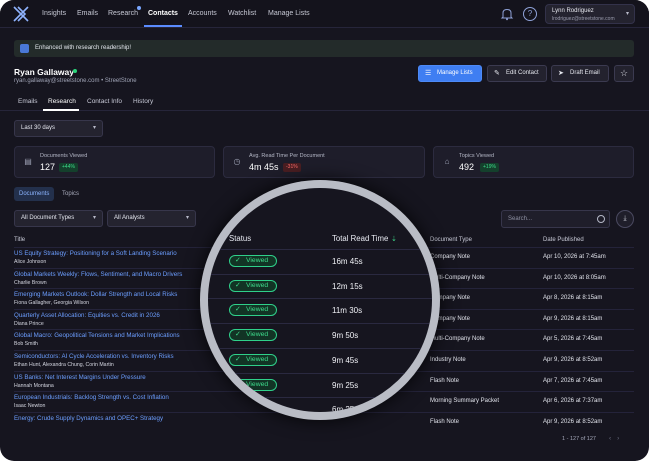  Describe the element at coordinates (561, 73) in the screenshot. I see `send-icon: ➤` at that location.